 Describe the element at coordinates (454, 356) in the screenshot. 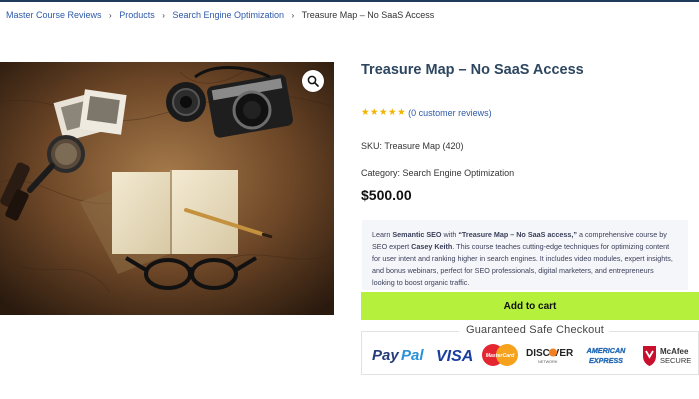

I see `visa-logo-icon: VISA` at that location.